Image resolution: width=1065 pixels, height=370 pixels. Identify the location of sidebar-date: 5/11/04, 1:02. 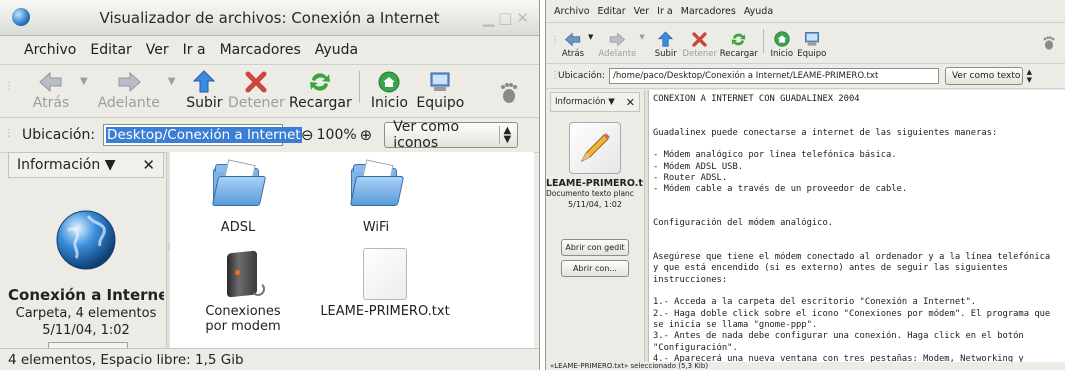
(595, 204).